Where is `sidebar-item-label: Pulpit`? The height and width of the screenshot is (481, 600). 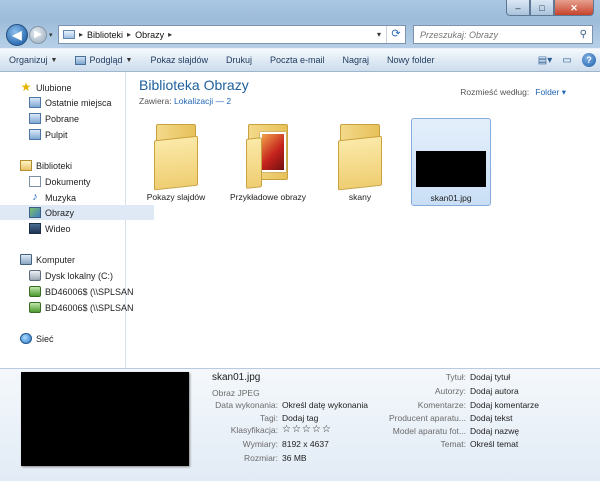 sidebar-item-label: Pulpit is located at coordinates (56, 134).